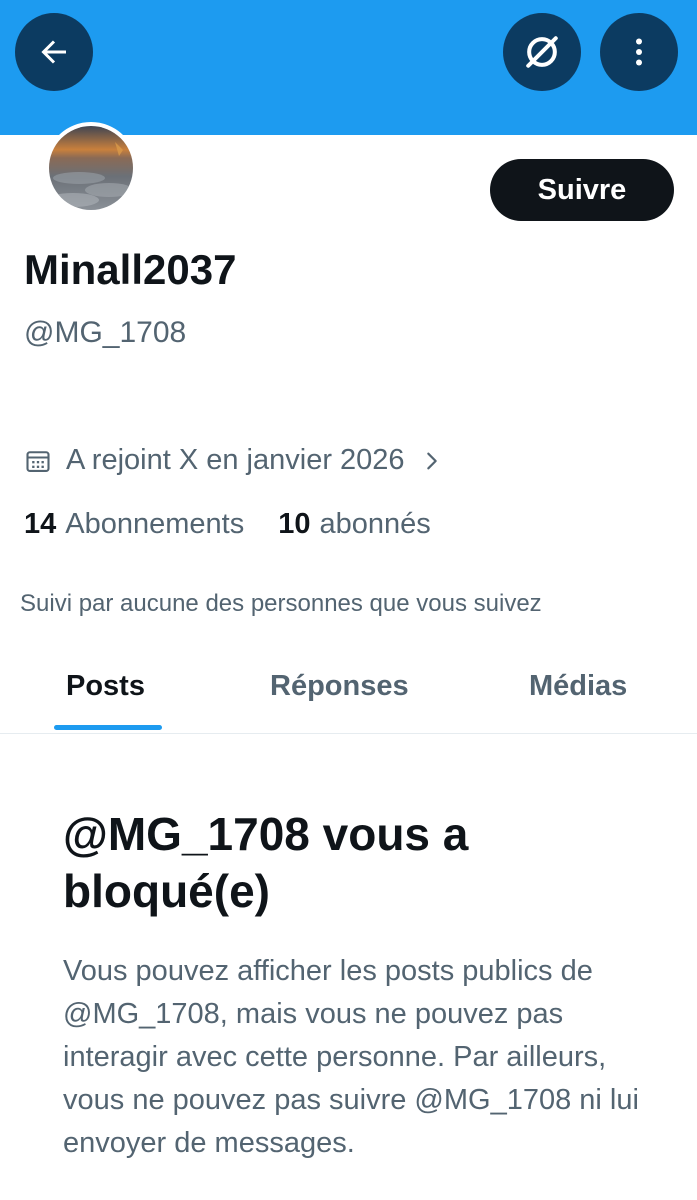  Describe the element at coordinates (105, 686) in the screenshot. I see `tab-posts: Posts` at that location.